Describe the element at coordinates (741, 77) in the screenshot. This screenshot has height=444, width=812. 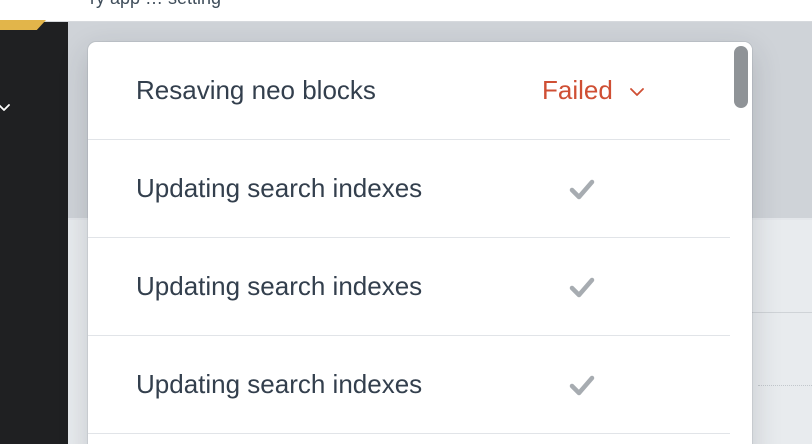
I see `scrollbar-thumb` at that location.